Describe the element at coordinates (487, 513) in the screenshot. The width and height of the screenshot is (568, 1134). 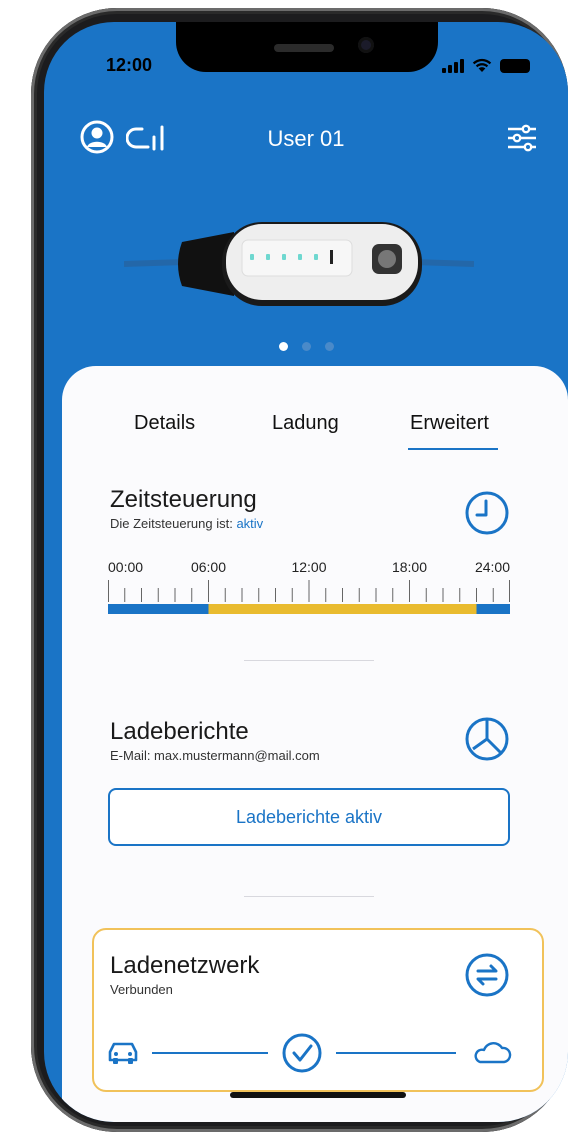
I see `clock-icon` at that location.